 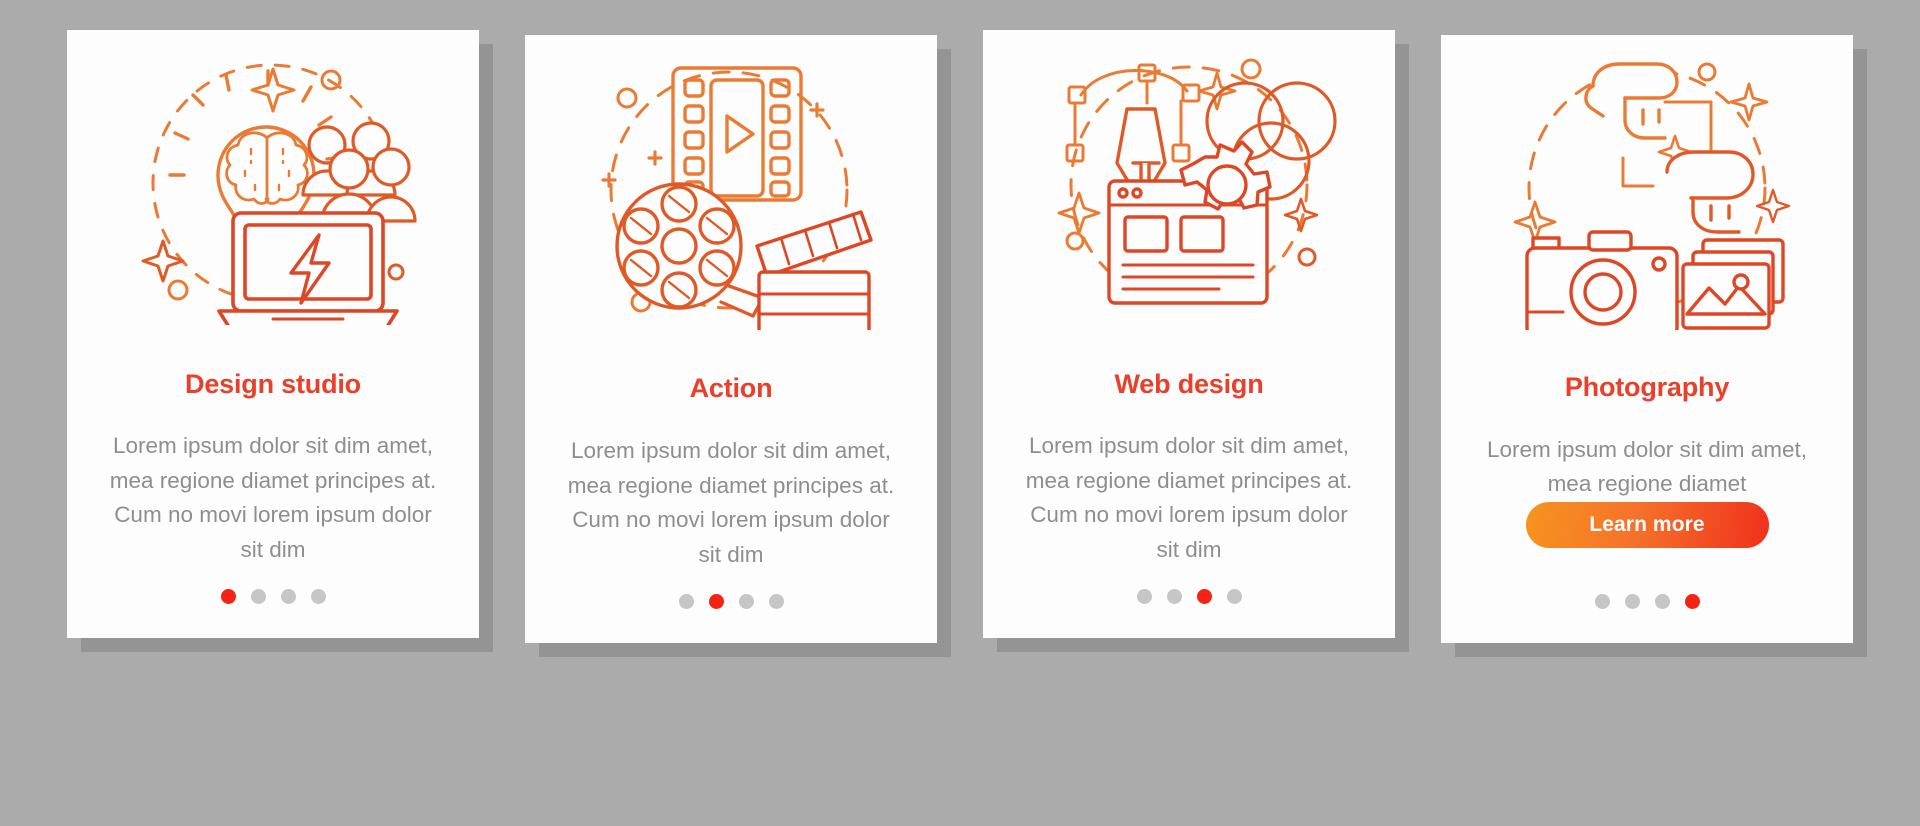 What do you see at coordinates (273, 185) in the screenshot?
I see `lightbulb-brain-people-laptop-icon` at bounding box center [273, 185].